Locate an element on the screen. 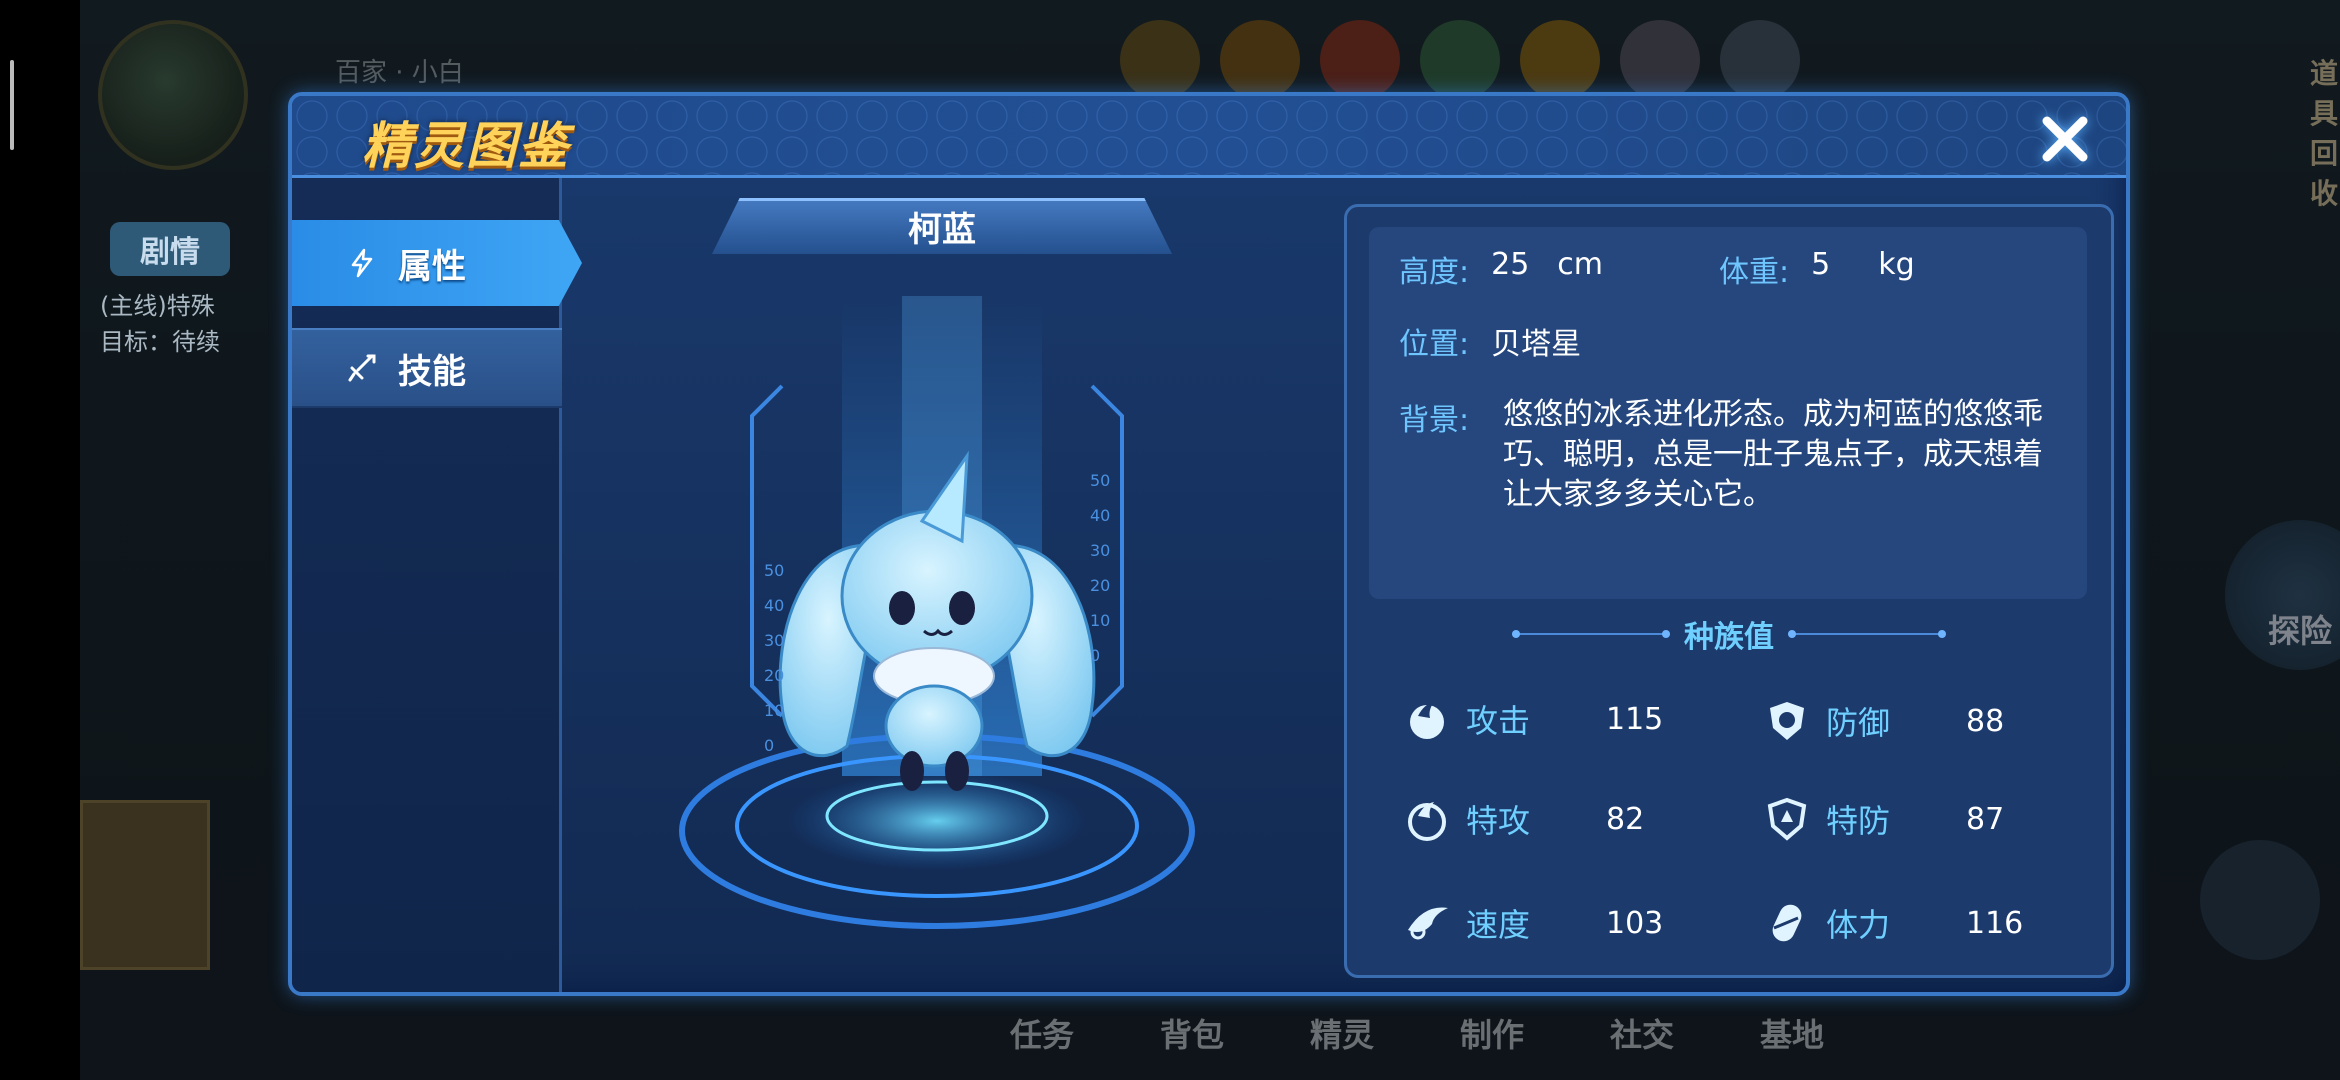  height-value: 25 is located at coordinates (1510, 264).